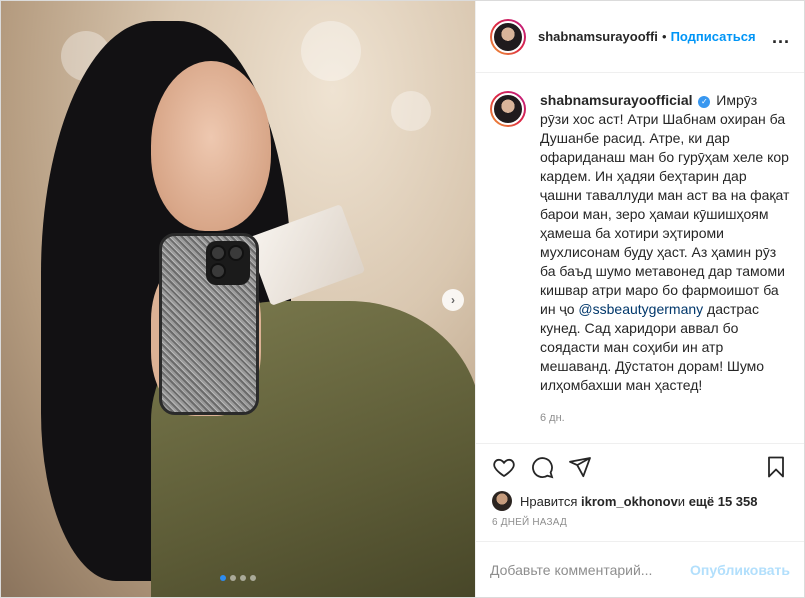 Image resolution: width=805 pixels, height=598 pixels. Describe the element at coordinates (740, 570) in the screenshot. I see `publish-comment-button: Опубликовать` at that location.